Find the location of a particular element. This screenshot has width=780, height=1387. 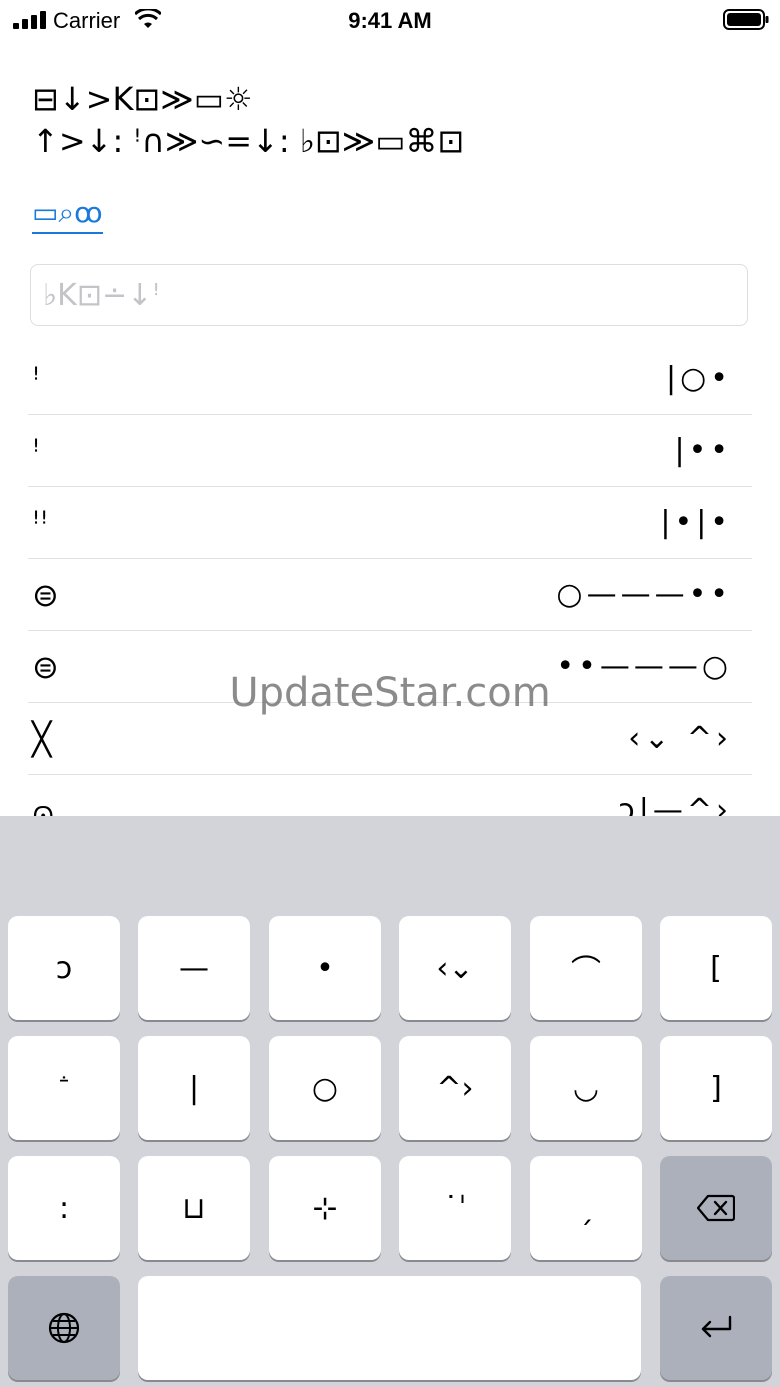

list-item-symbol: ╳ is located at coordinates (42, 739).